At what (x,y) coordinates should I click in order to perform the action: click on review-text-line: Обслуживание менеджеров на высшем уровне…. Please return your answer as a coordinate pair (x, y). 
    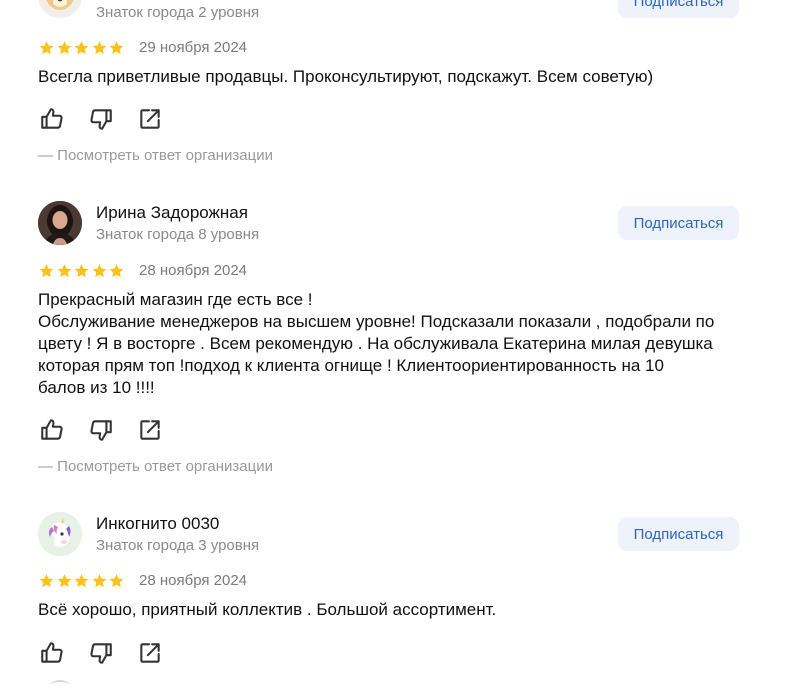
    Looking at the image, I should click on (376, 321).